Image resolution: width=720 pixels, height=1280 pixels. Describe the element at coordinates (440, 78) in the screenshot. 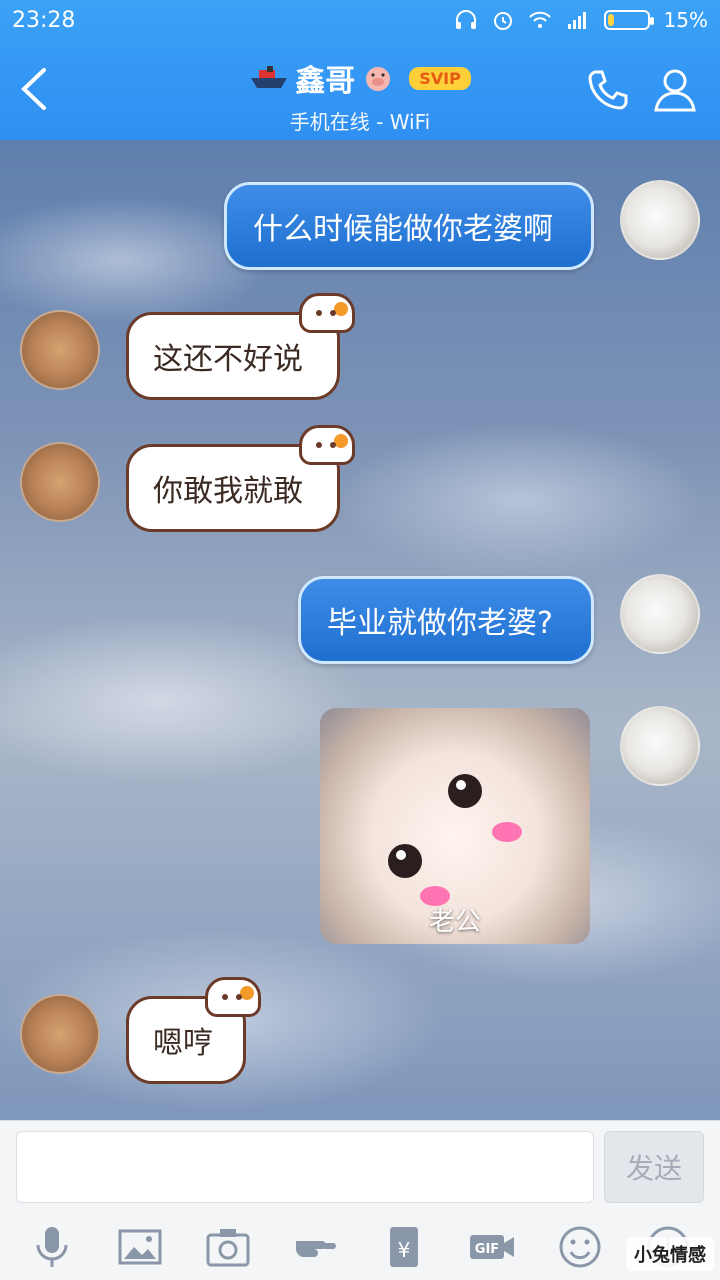

I see `svip-badge: SVIP` at that location.